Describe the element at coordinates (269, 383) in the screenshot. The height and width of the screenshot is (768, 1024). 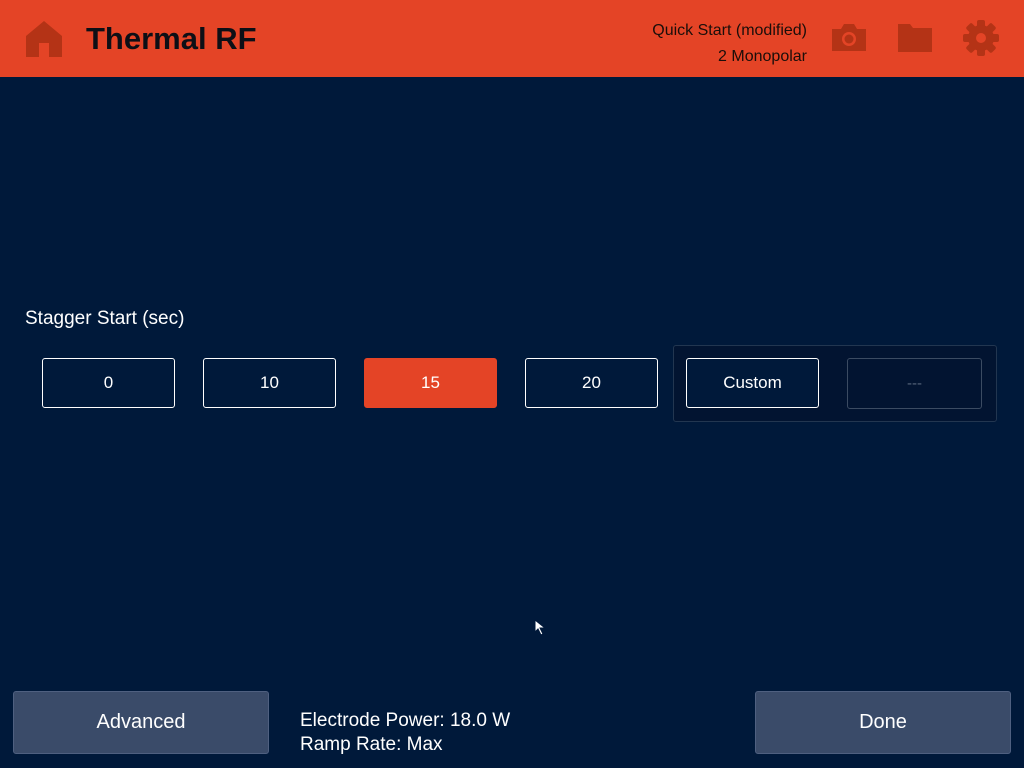
I see `stagger-option-10: 10` at that location.